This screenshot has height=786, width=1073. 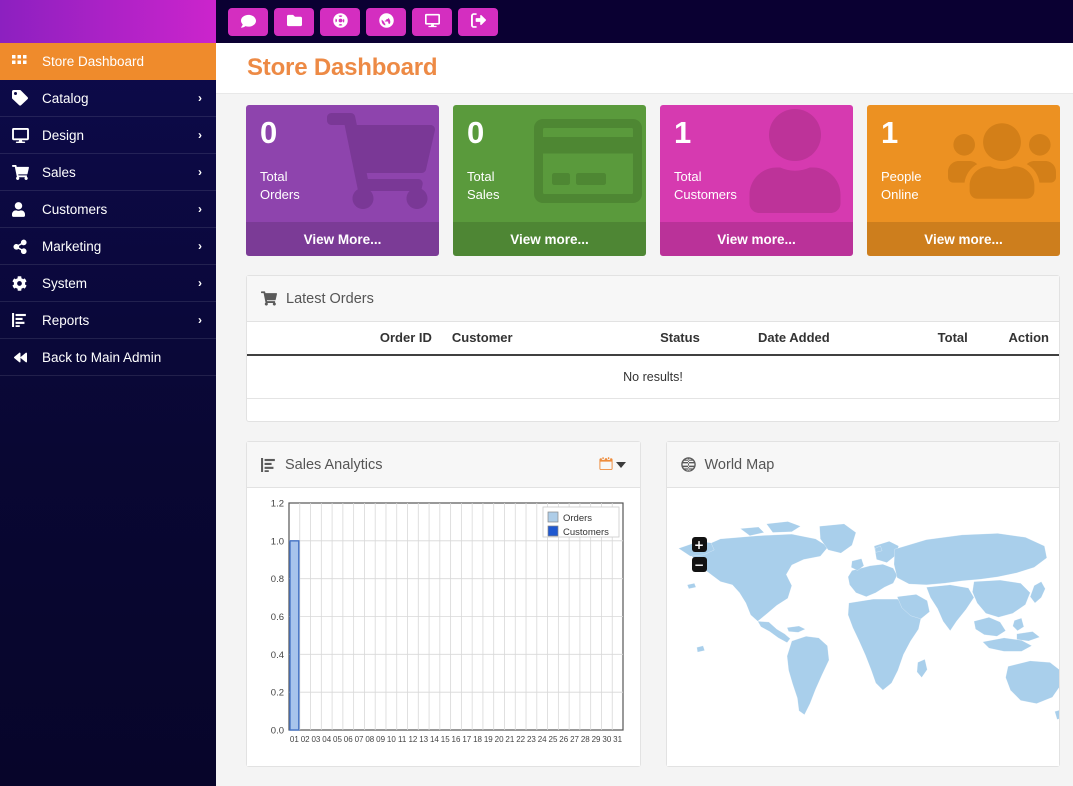 I want to click on svg-text: 18, so click(x=477, y=739).